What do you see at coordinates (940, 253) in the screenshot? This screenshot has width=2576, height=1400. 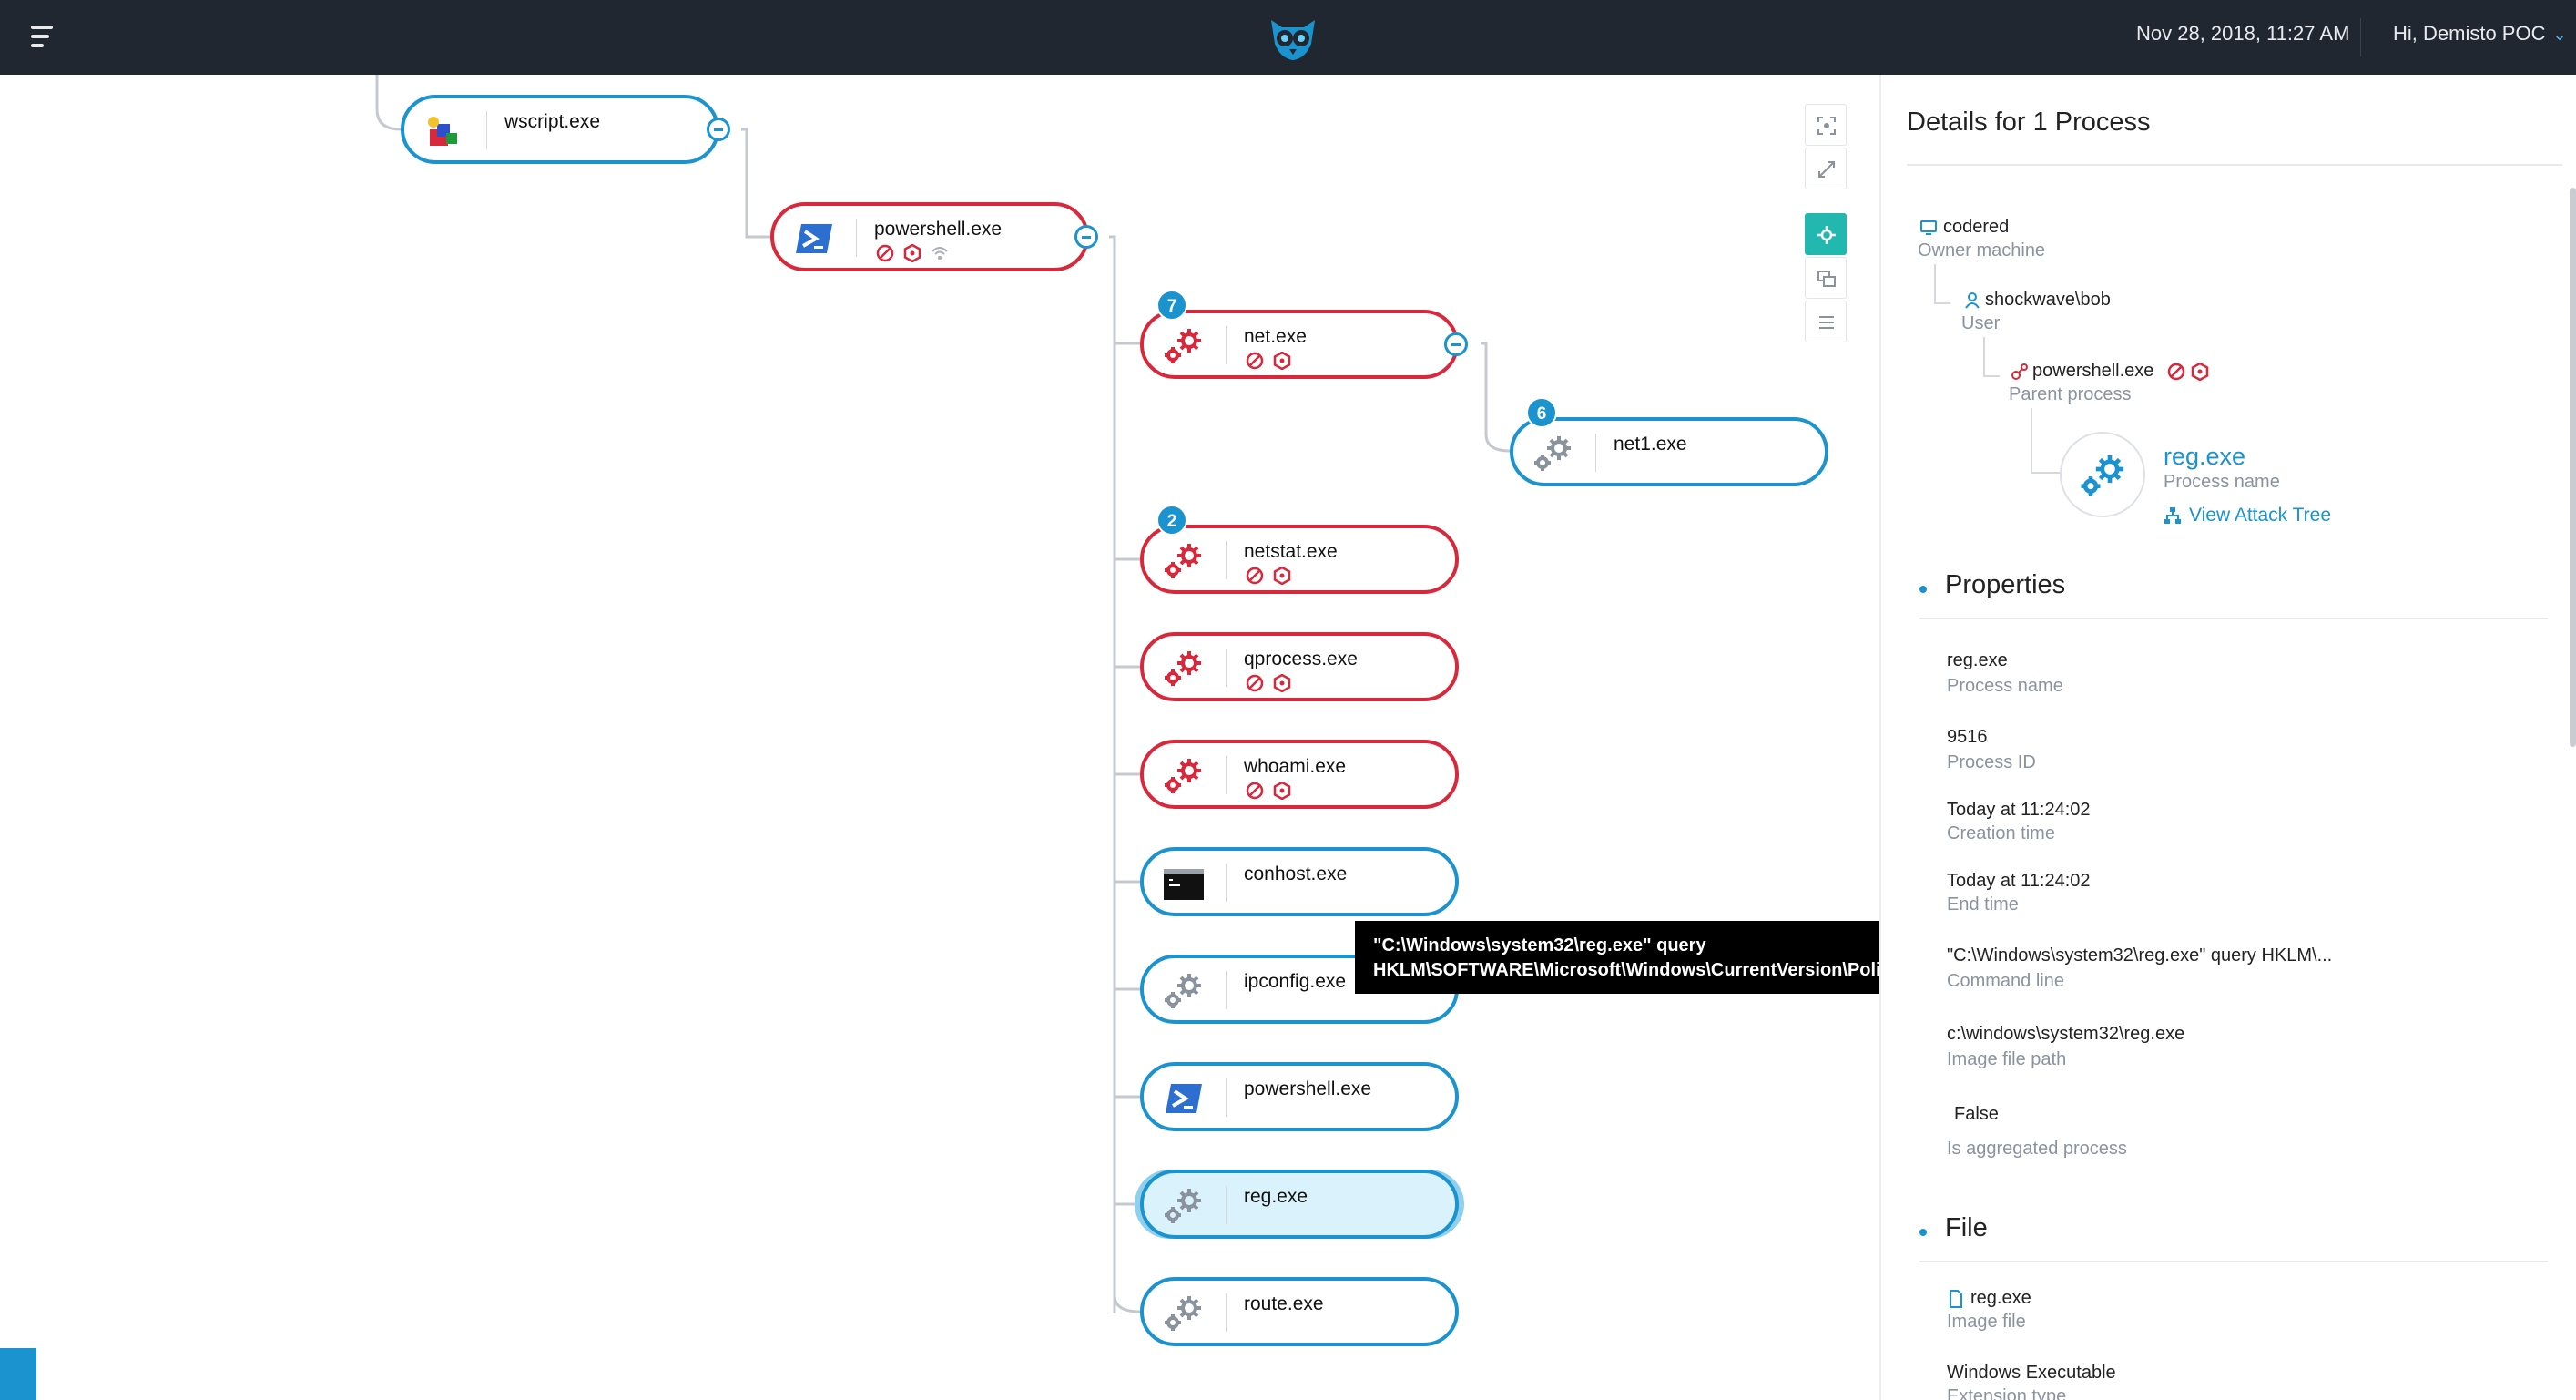 I see `network-icon` at bounding box center [940, 253].